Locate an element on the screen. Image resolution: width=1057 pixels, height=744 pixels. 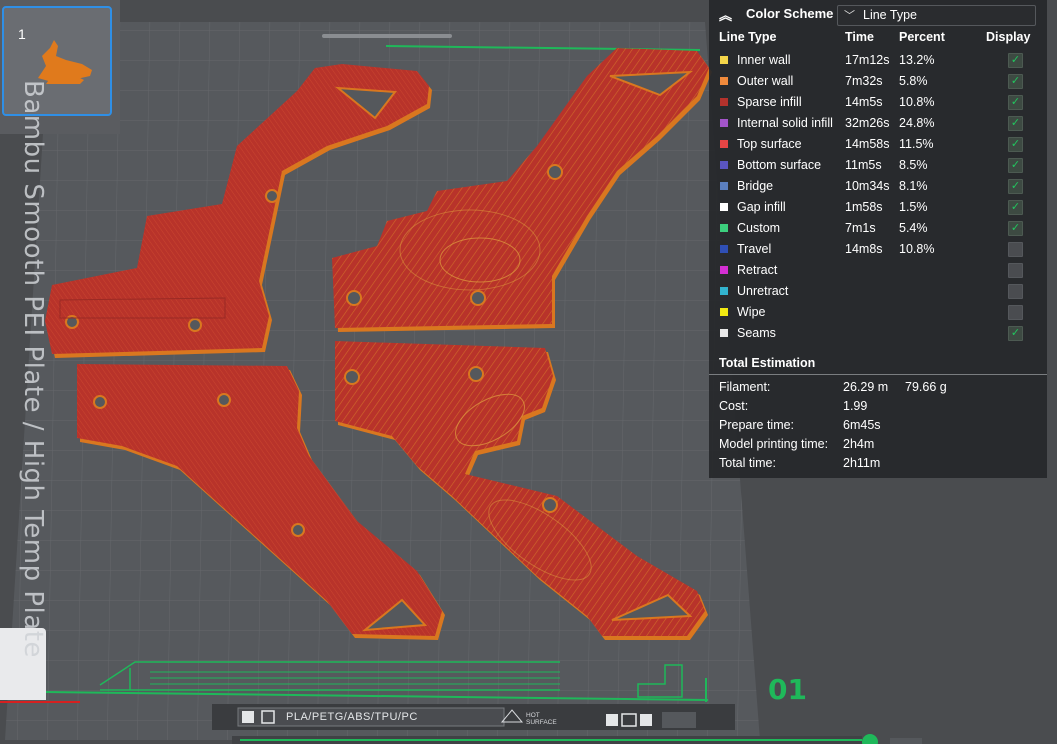
line-type-percent: 1.5% is located at coordinates (913, 207).